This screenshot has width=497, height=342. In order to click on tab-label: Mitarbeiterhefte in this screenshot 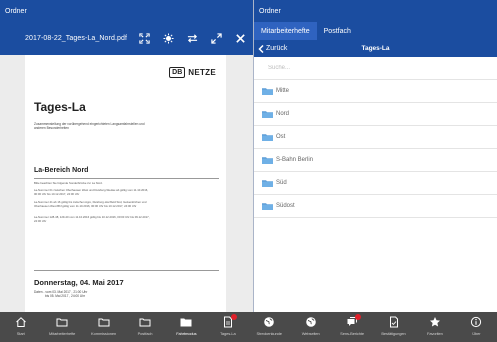, I will do `click(285, 31)`.